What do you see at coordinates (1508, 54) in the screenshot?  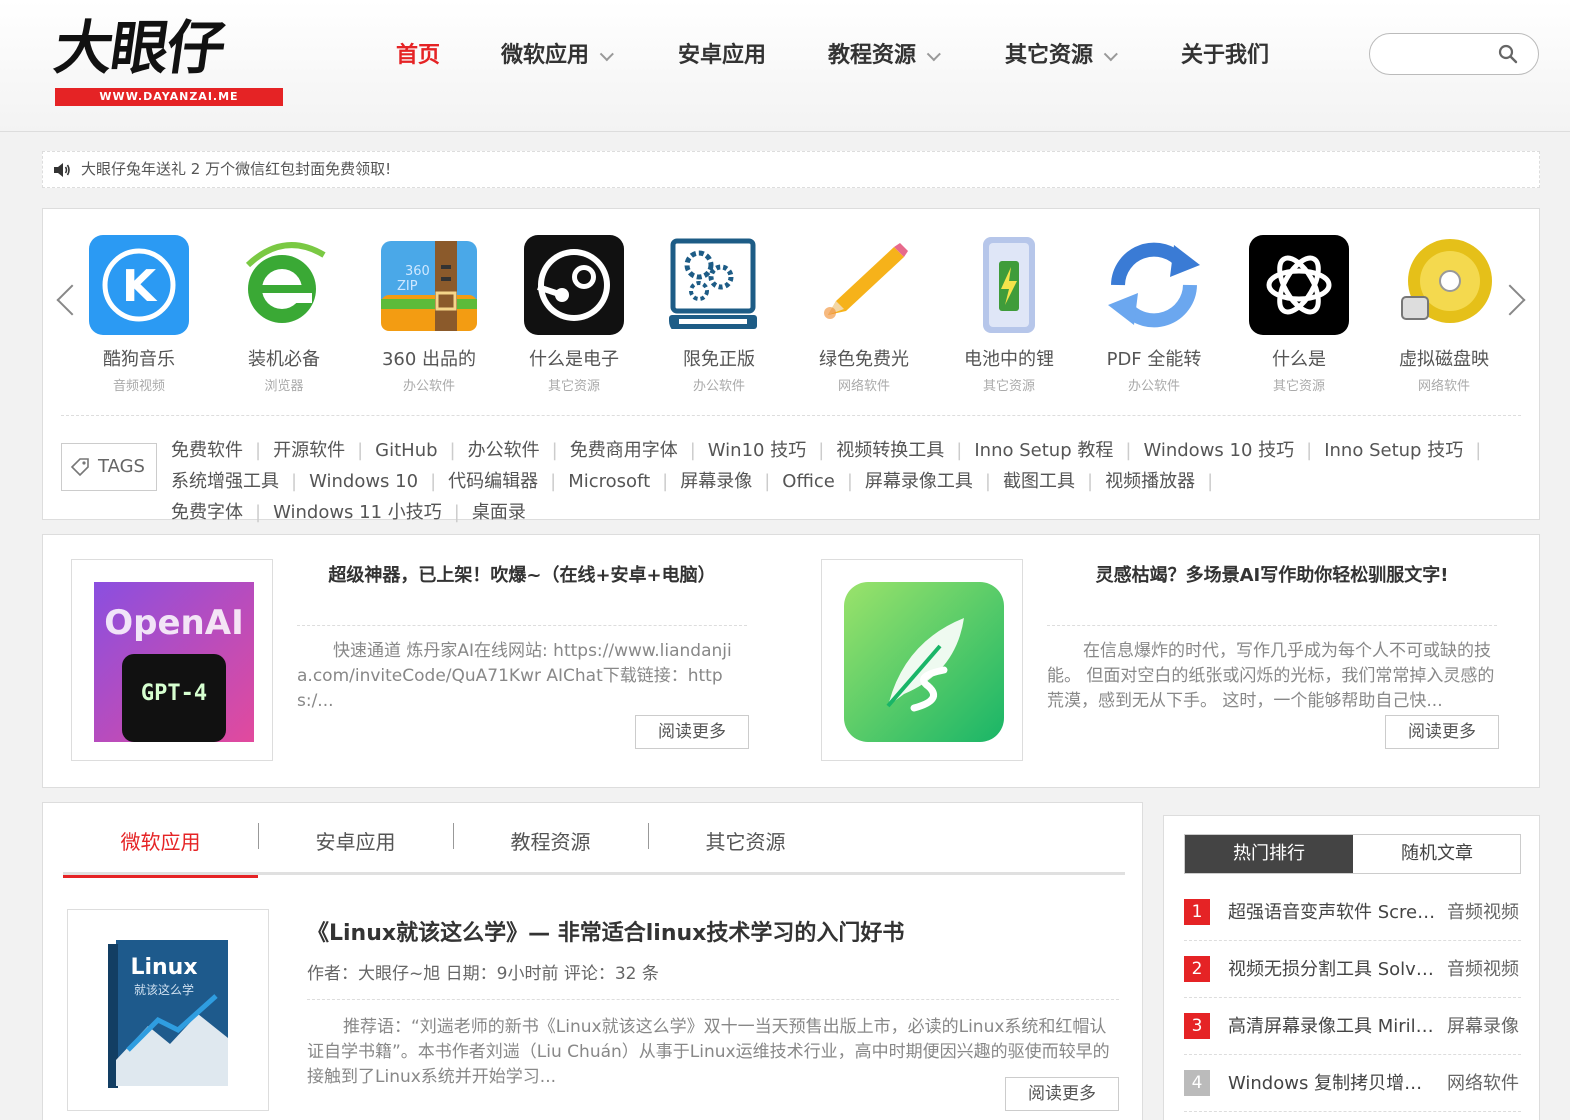 I see `search-icon` at bounding box center [1508, 54].